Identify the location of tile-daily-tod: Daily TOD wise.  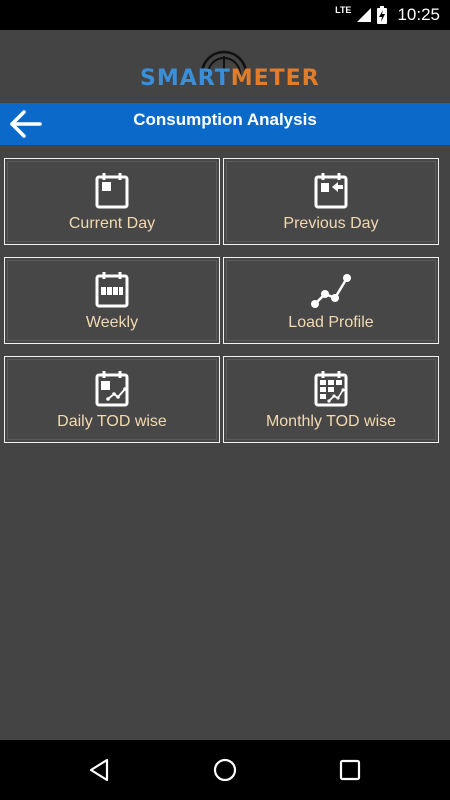
(112, 399).